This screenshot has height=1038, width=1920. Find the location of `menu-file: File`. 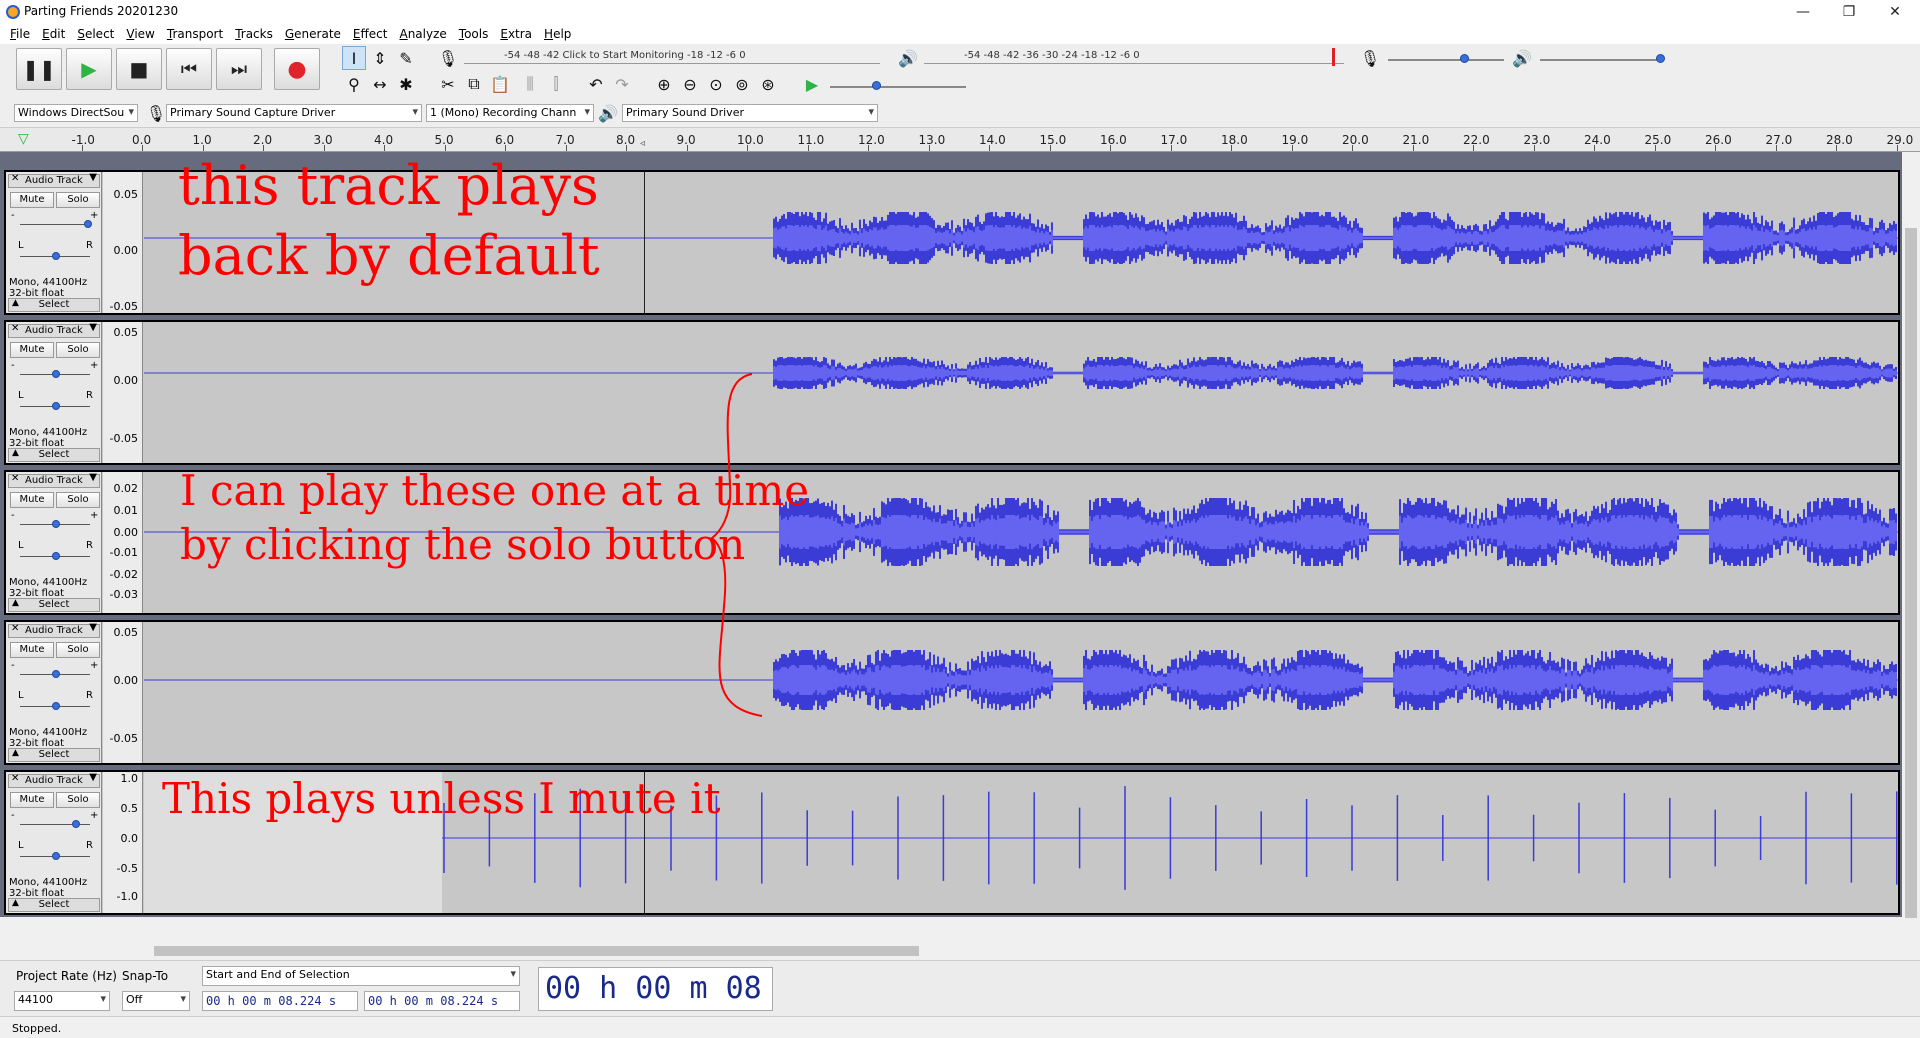

menu-file: File is located at coordinates (20, 34).